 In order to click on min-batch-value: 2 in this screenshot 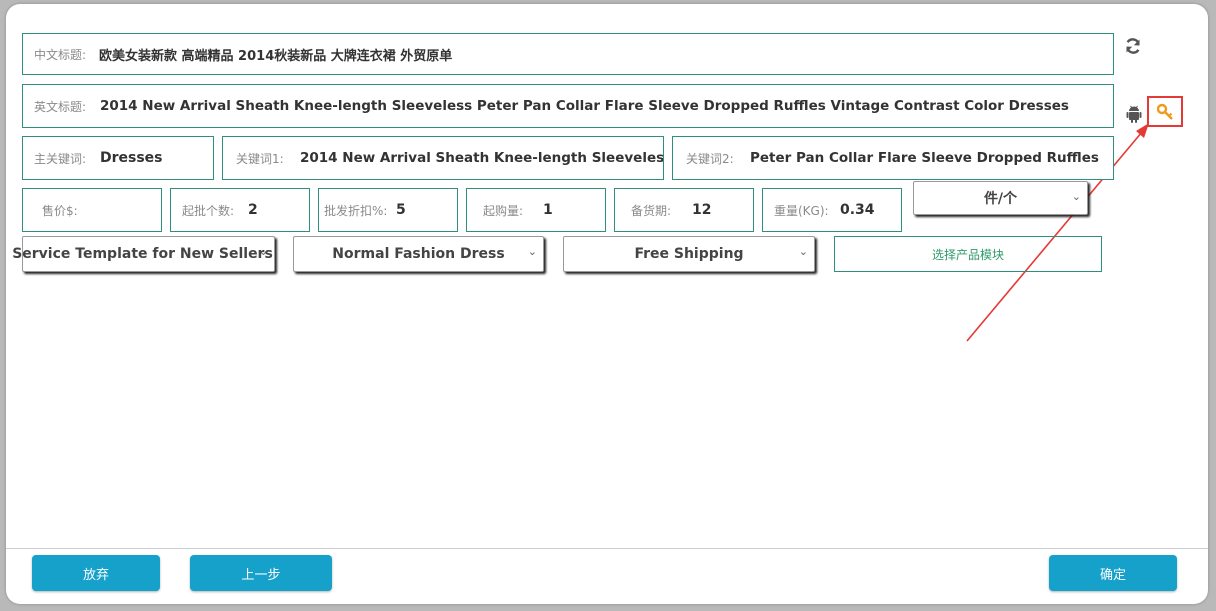, I will do `click(253, 210)`.